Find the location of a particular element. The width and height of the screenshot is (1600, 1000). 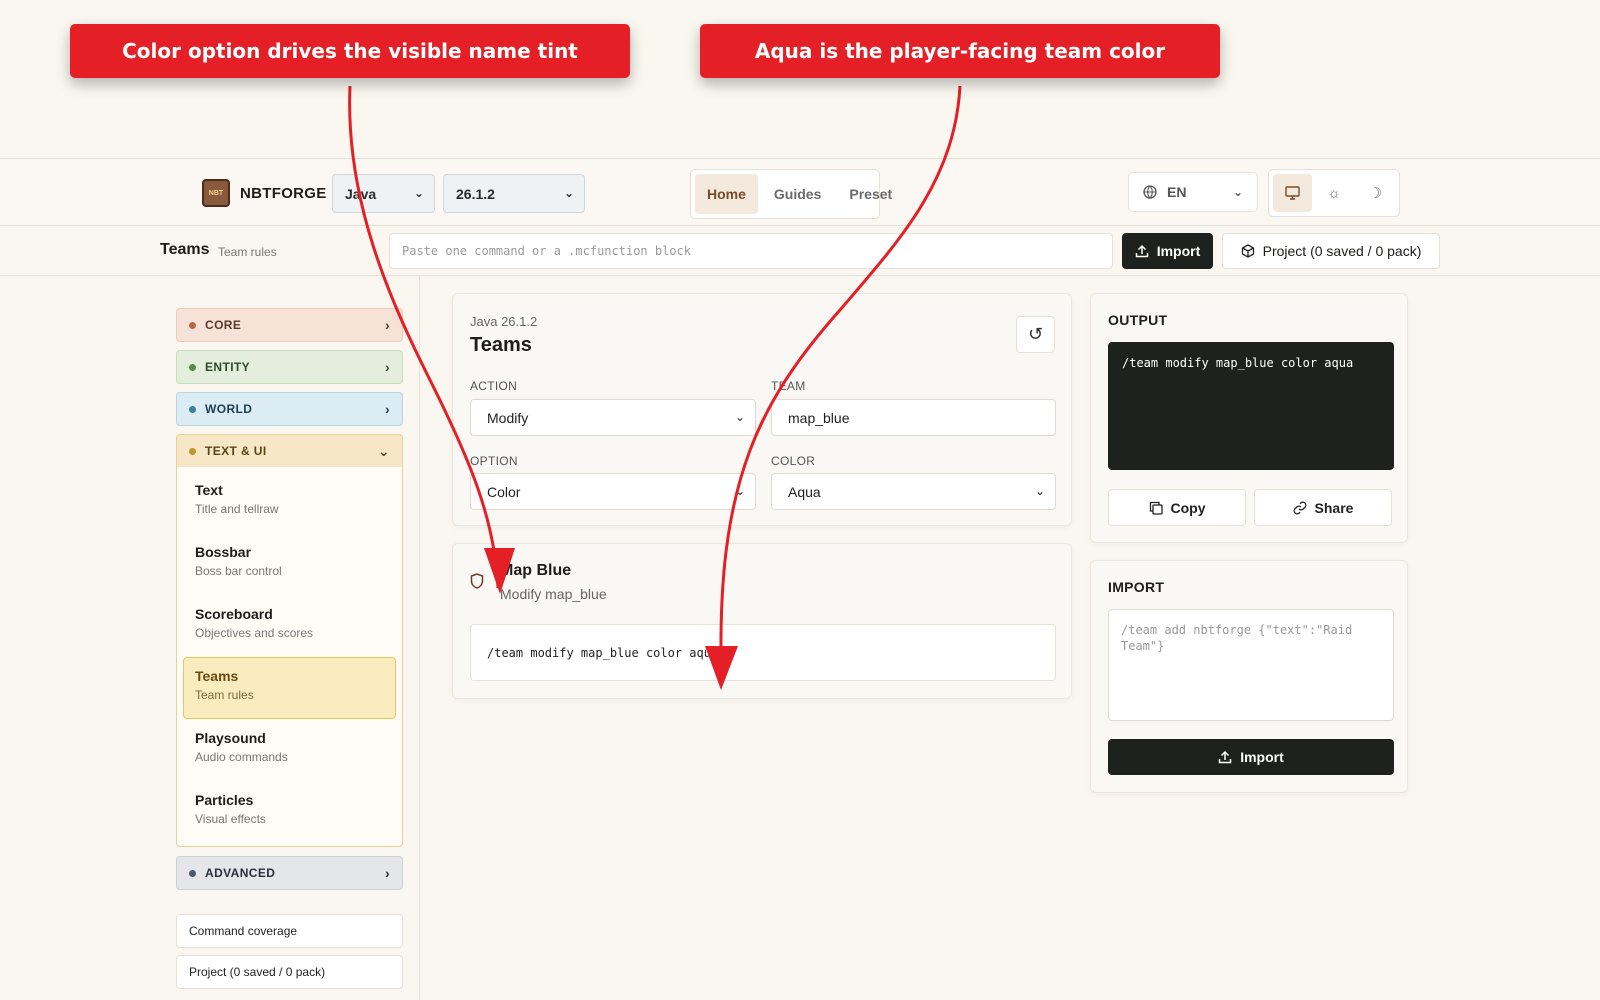

project-button-label: Project (0 saved / 0 pack) is located at coordinates (1342, 251).